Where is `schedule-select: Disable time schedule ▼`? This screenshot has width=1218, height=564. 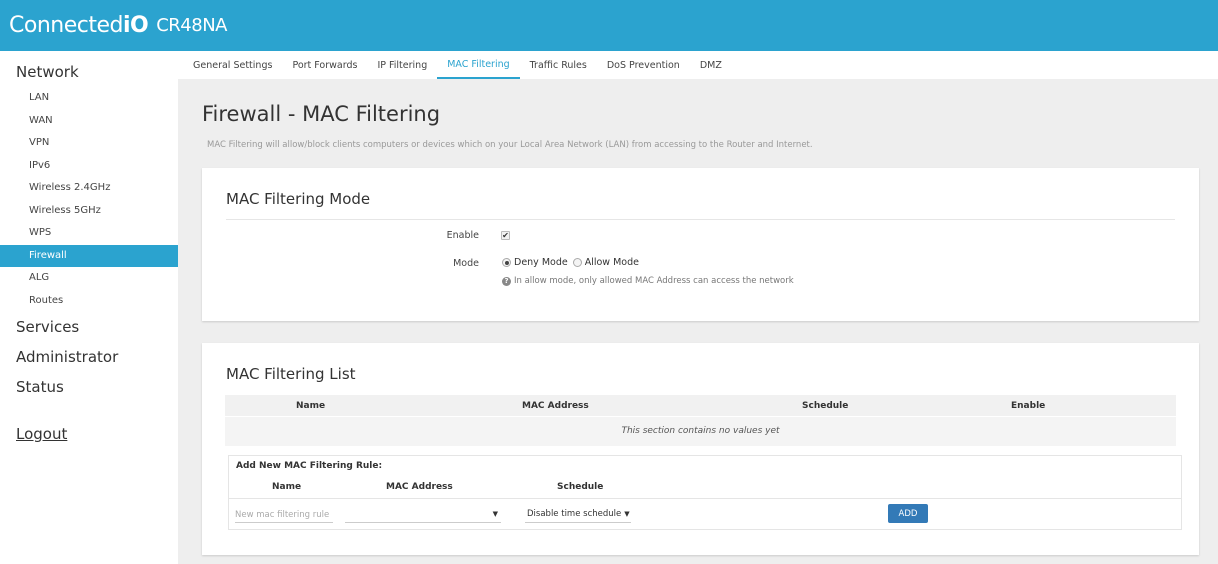
schedule-select: Disable time schedule ▼ is located at coordinates (578, 515).